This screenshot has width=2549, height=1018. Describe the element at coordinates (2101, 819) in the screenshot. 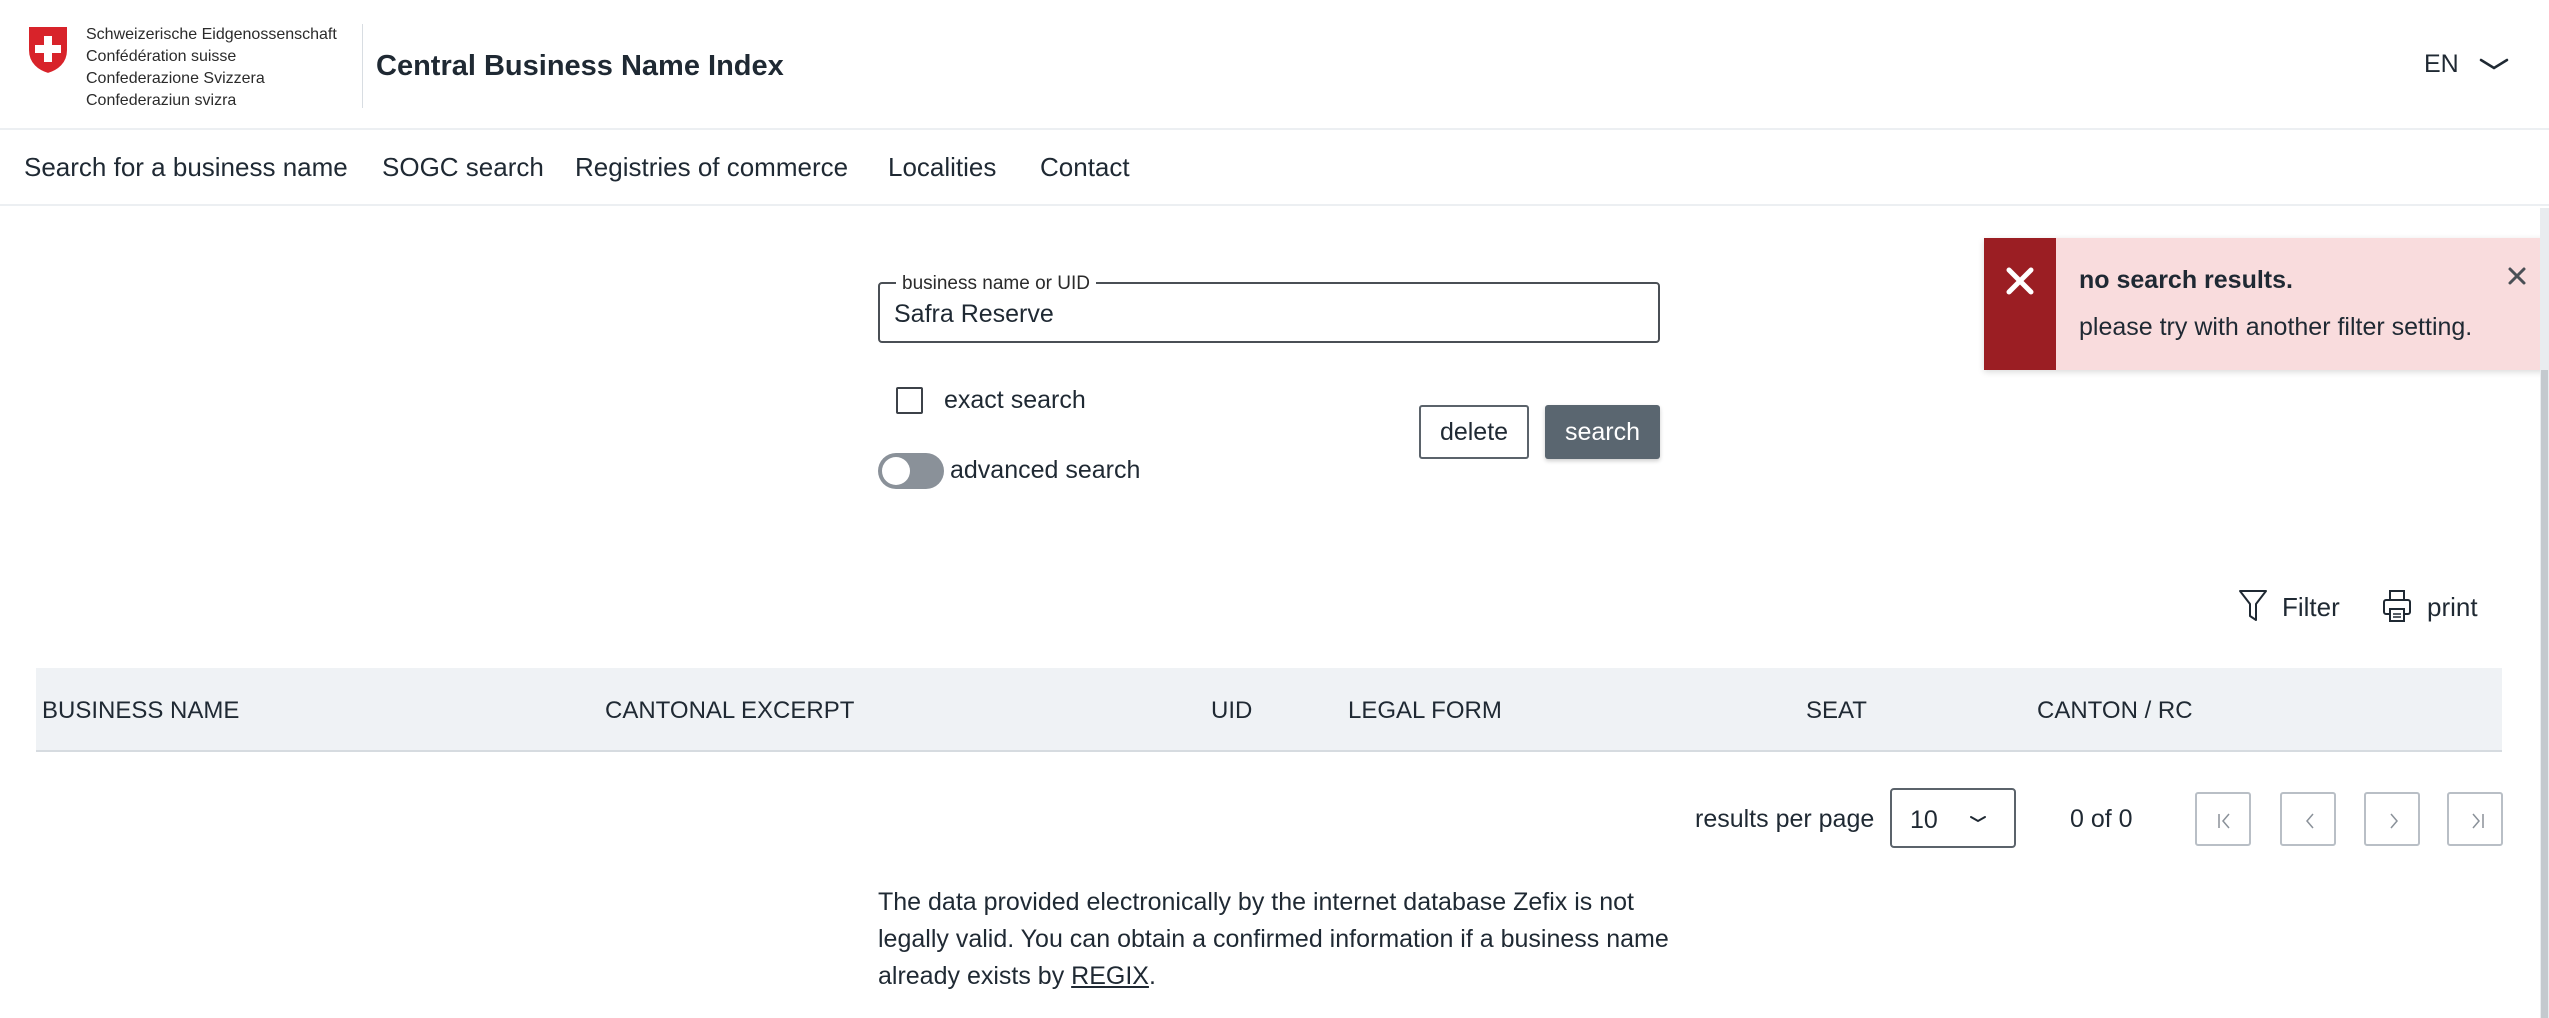

I see `page-count: 0 of 0` at that location.